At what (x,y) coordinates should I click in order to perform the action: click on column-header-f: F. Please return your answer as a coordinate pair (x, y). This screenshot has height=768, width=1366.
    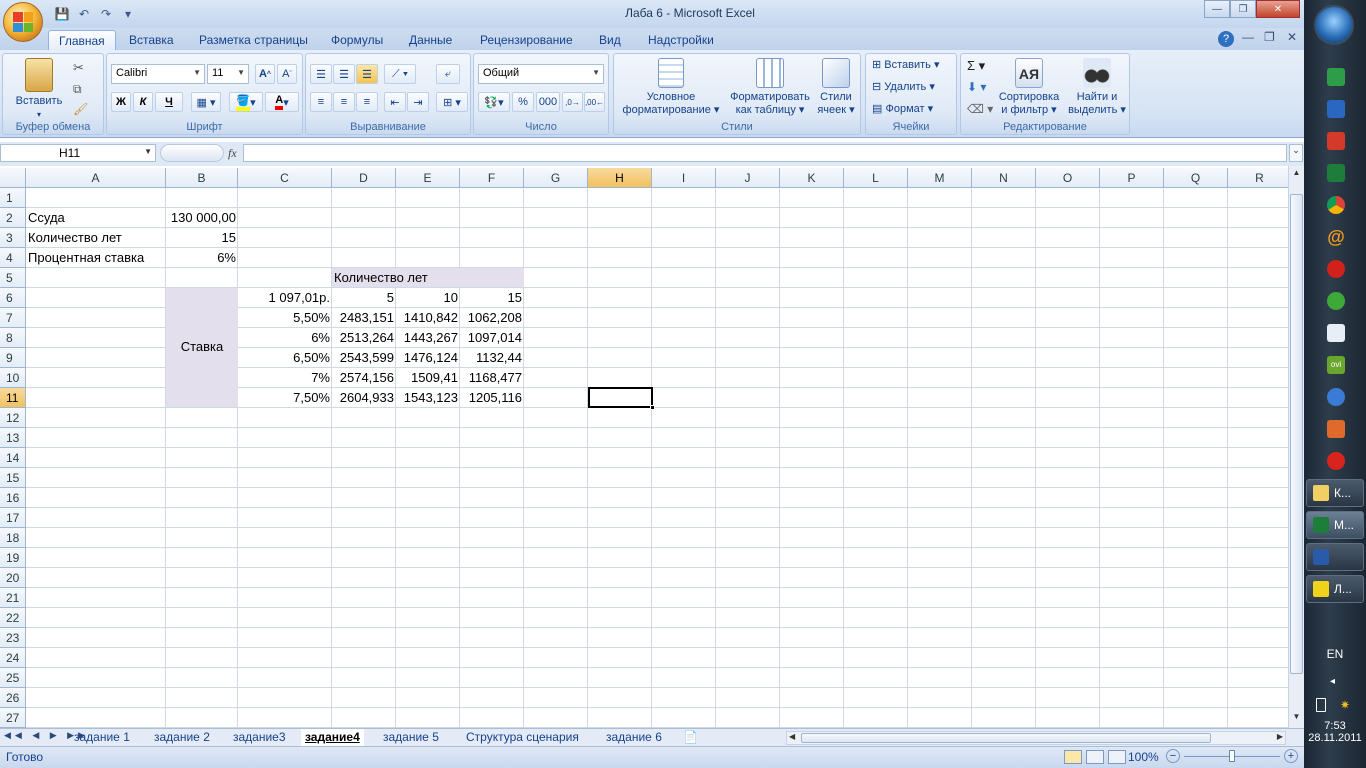
    Looking at the image, I should click on (492, 178).